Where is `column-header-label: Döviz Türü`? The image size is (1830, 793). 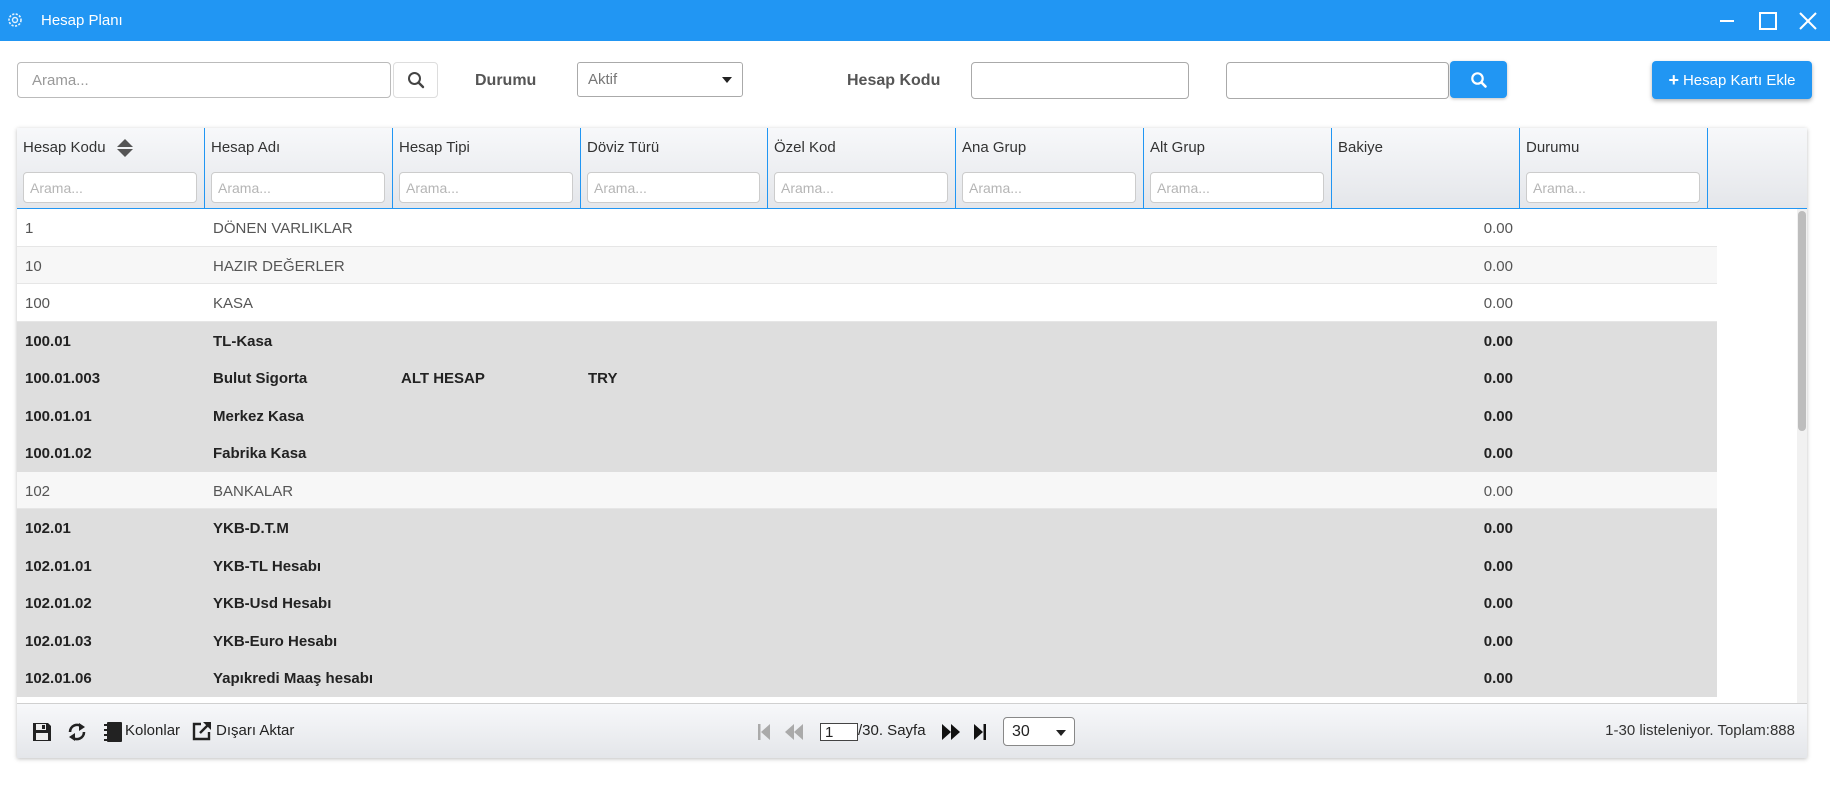 column-header-label: Döviz Türü is located at coordinates (623, 147).